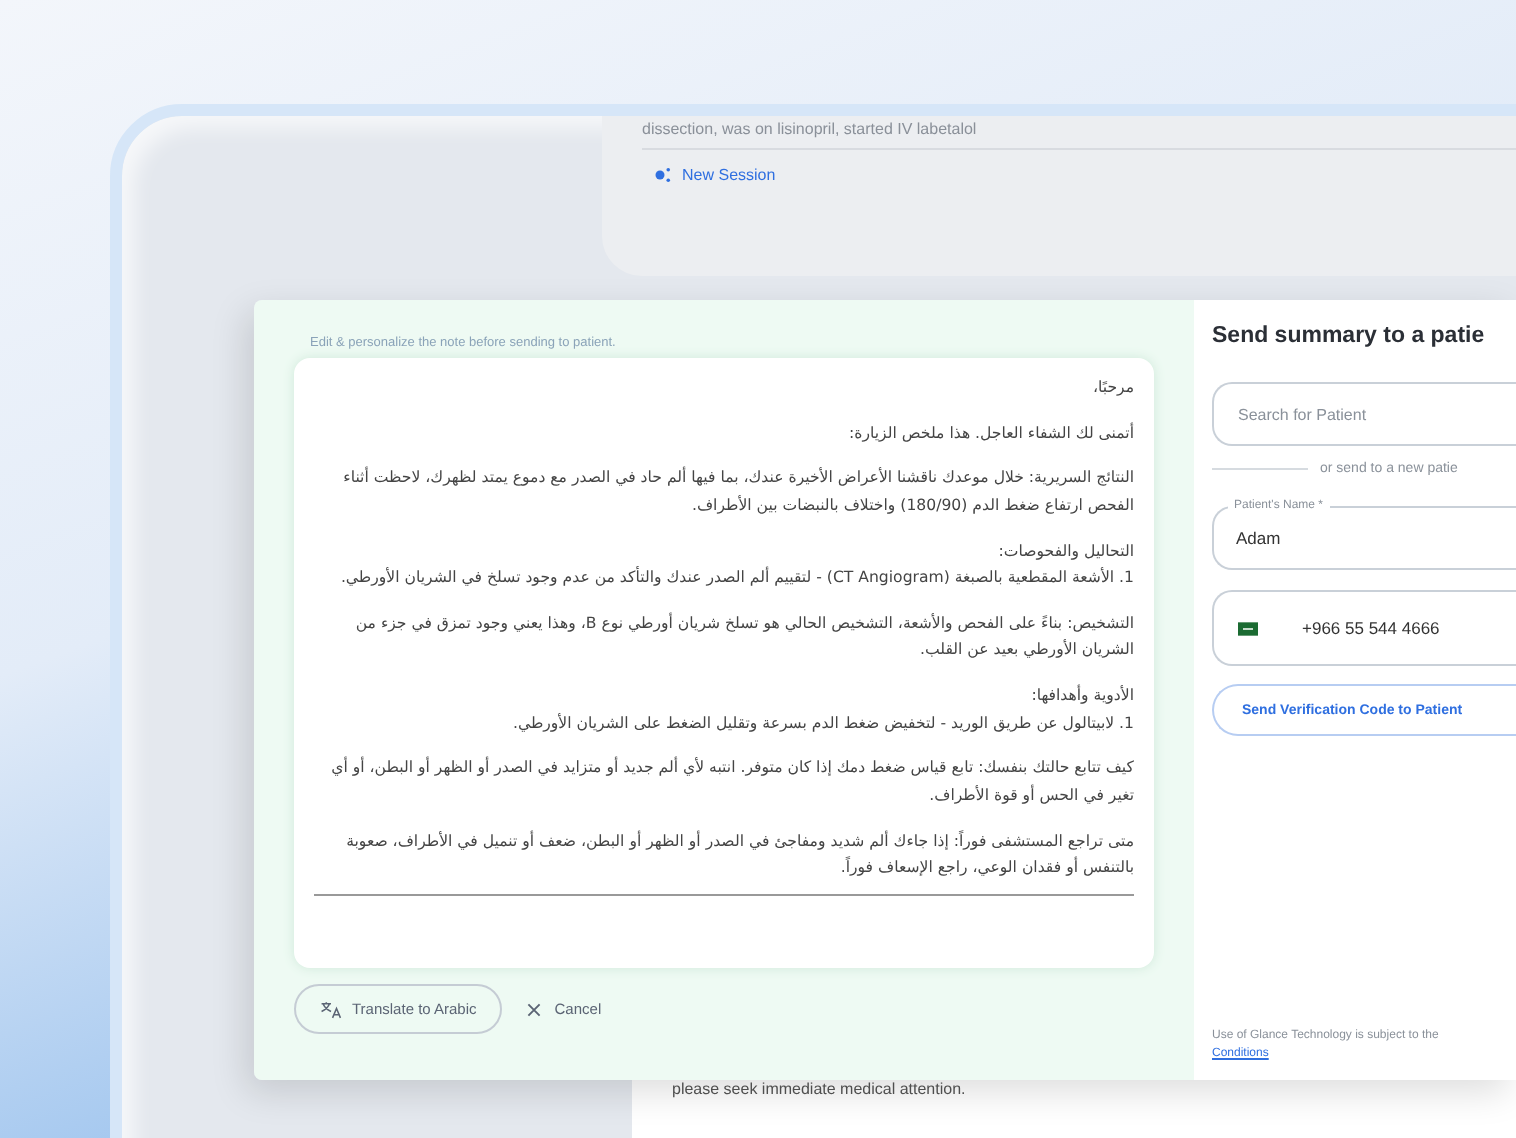  I want to click on note-text: please seek immediate medical attention., so click(819, 1089).